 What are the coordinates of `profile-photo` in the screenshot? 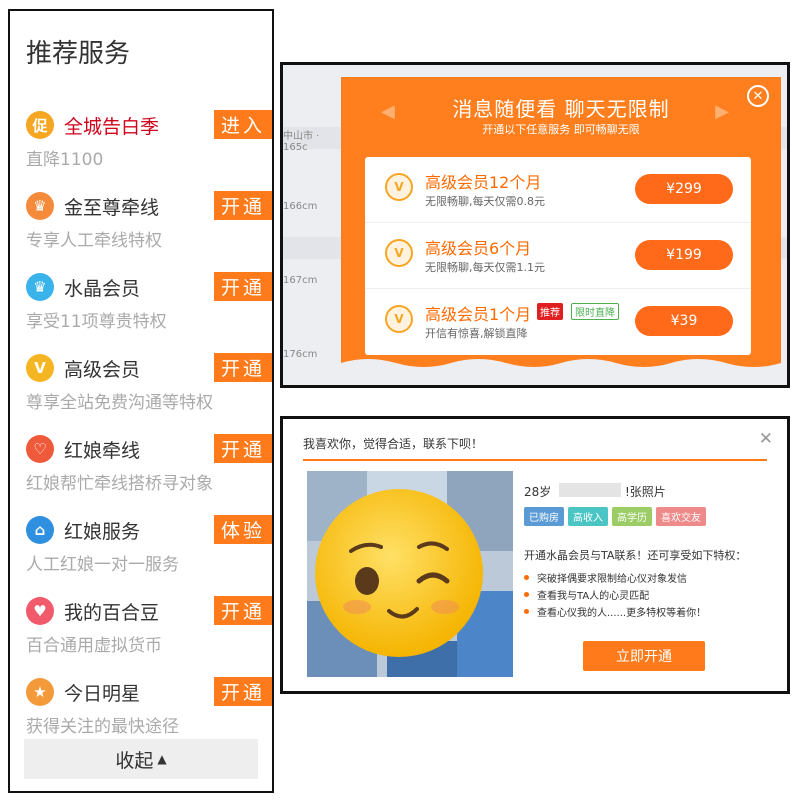 It's located at (410, 574).